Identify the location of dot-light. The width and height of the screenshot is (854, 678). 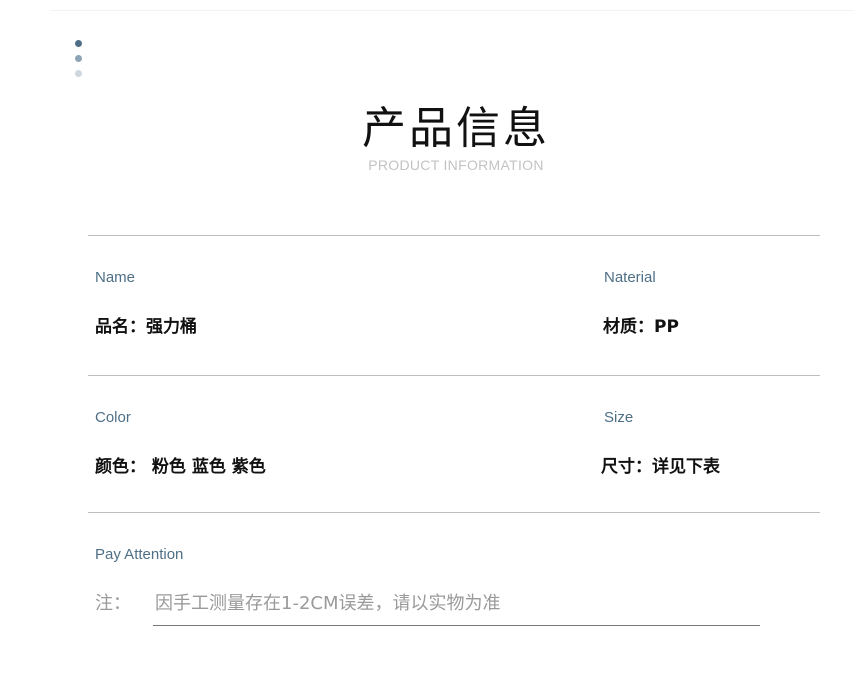
(78, 73).